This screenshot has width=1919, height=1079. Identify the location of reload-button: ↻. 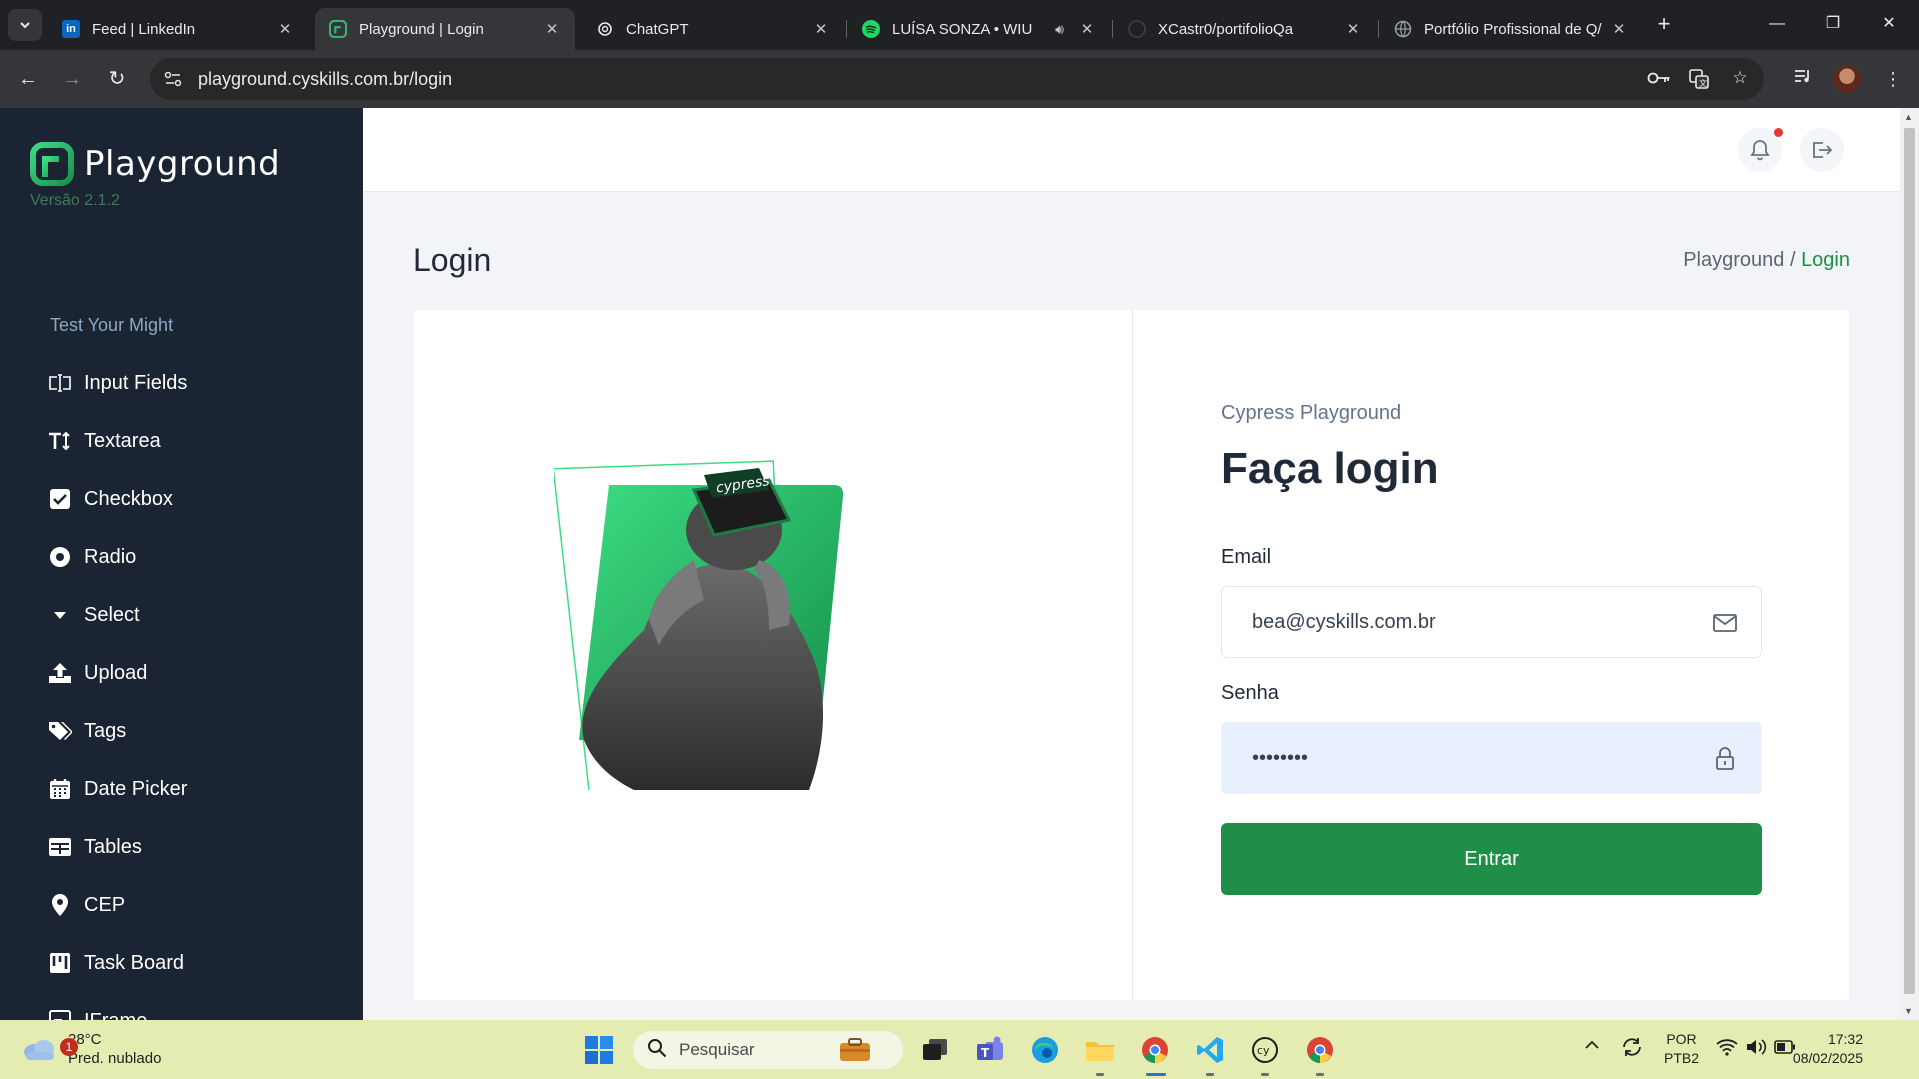
(117, 79).